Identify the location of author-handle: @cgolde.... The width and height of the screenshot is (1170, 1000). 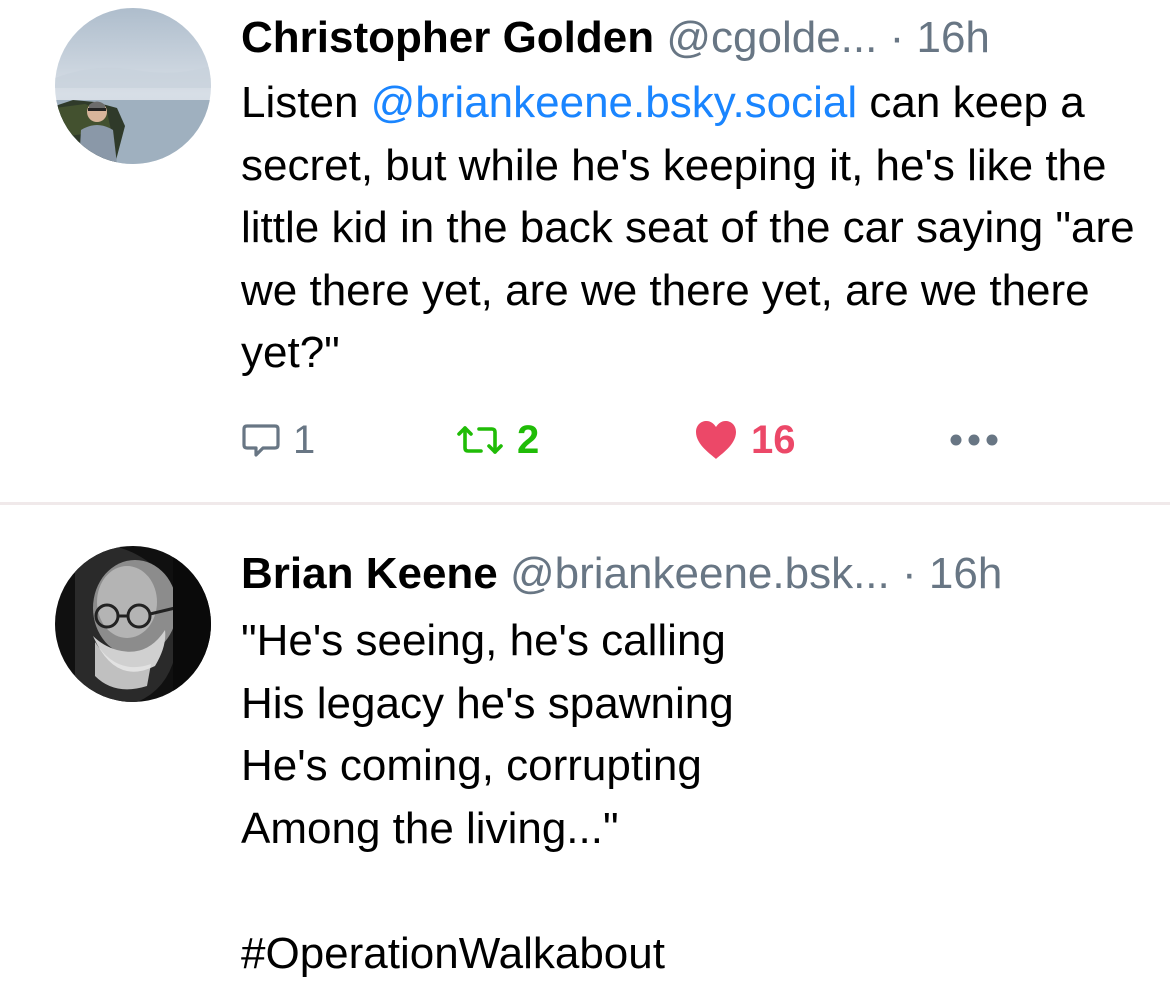
(771, 37).